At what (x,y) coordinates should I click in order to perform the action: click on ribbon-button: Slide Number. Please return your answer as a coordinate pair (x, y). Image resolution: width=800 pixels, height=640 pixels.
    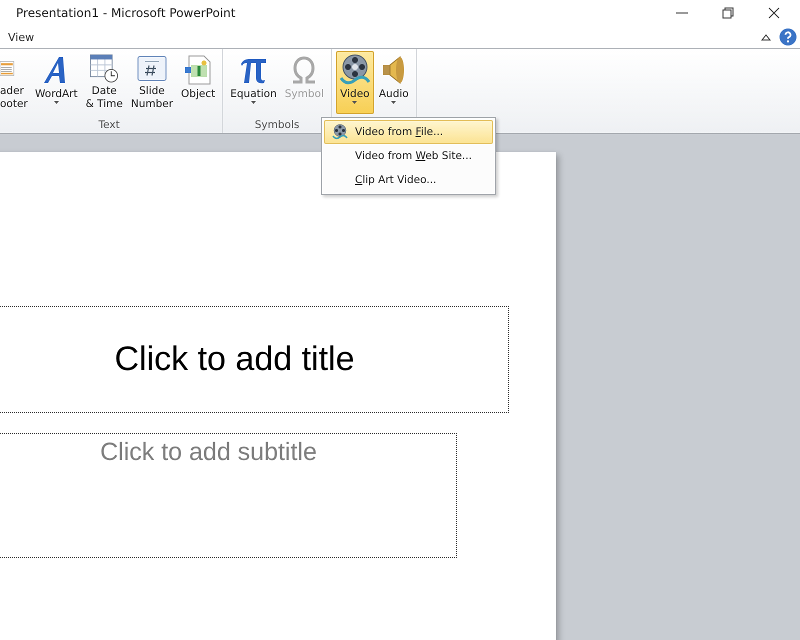
    Looking at the image, I should click on (152, 82).